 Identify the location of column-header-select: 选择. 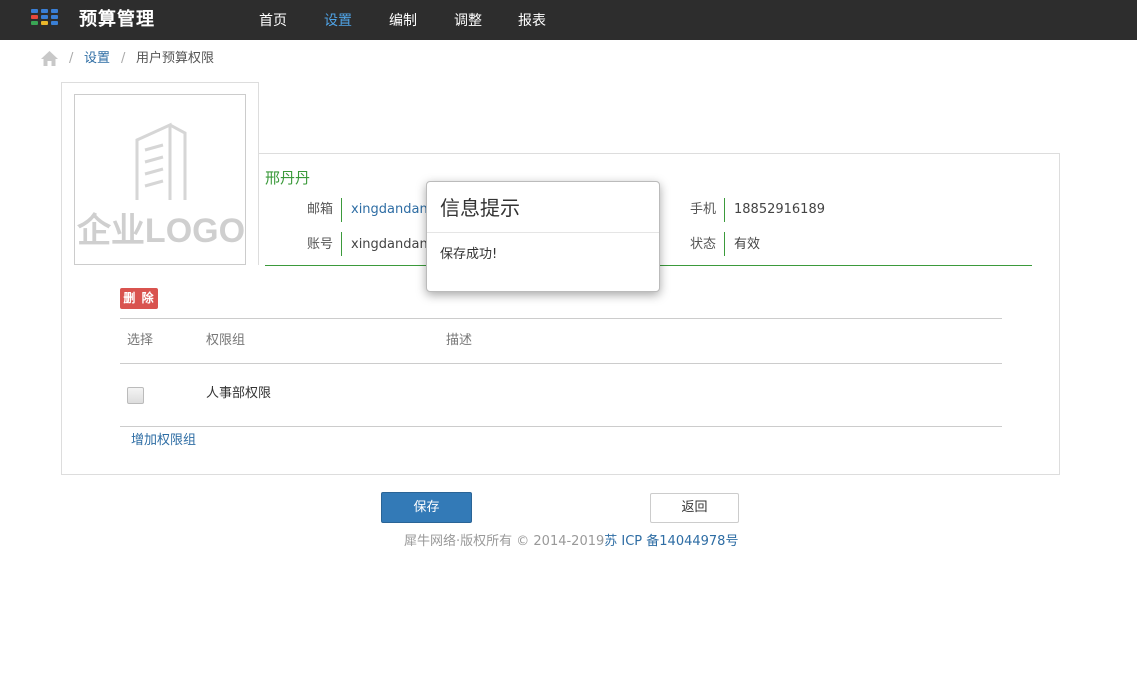
(140, 340).